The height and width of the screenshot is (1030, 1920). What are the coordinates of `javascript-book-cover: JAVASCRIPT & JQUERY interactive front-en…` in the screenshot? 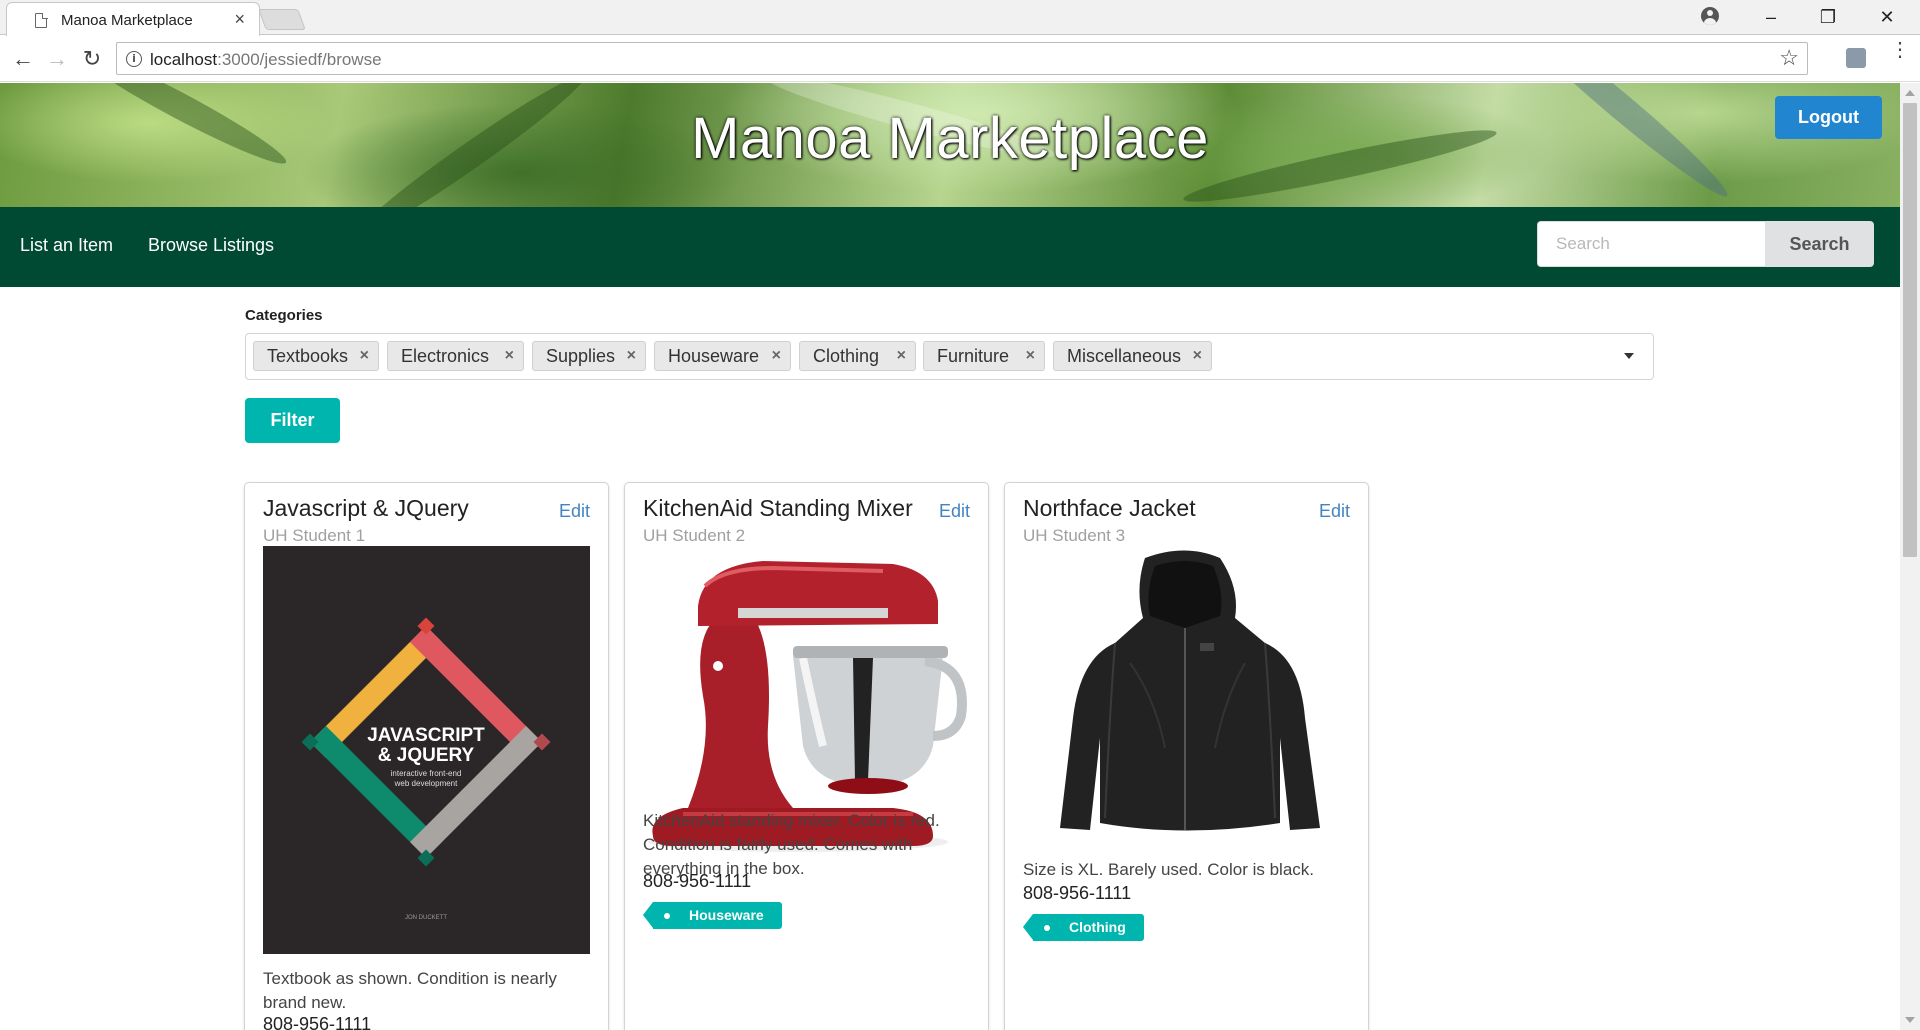 It's located at (426, 769).